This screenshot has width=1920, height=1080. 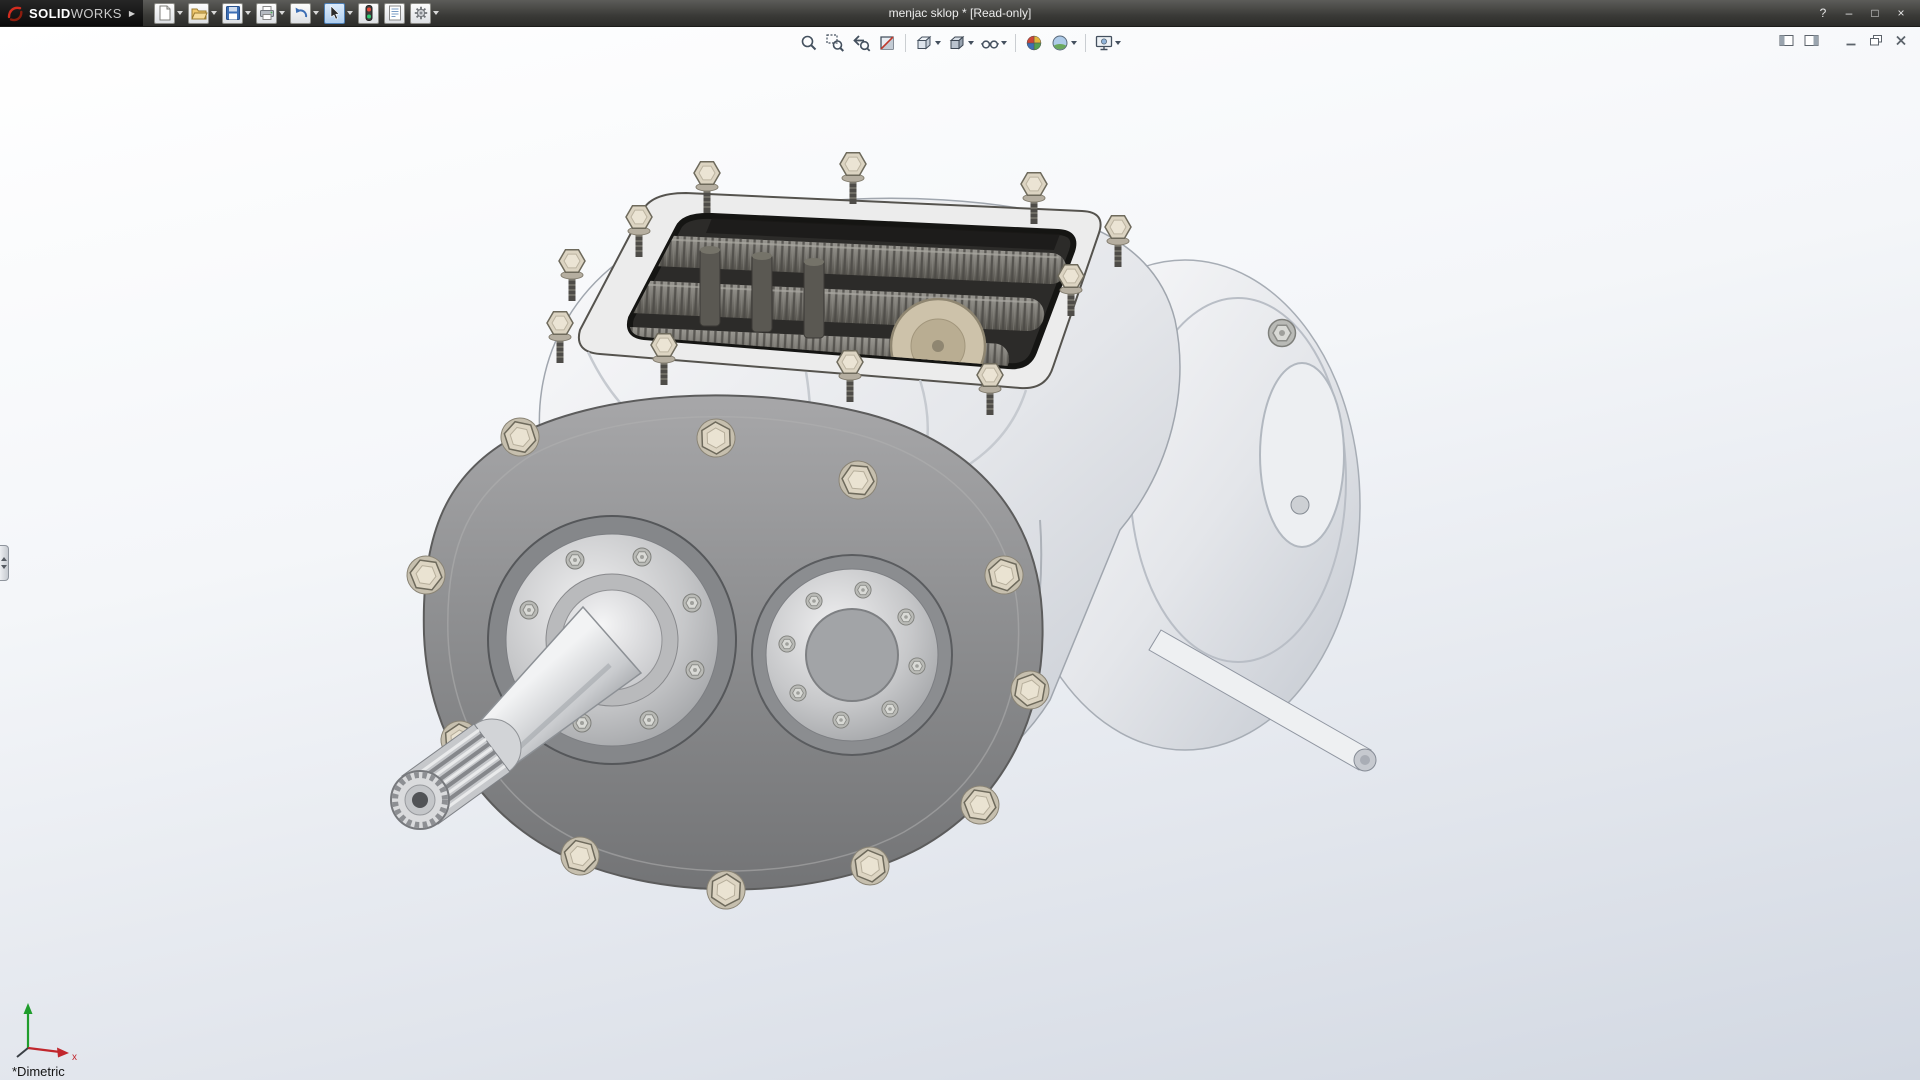 I want to click on select-dropdown-icon, so click(x=350, y=13).